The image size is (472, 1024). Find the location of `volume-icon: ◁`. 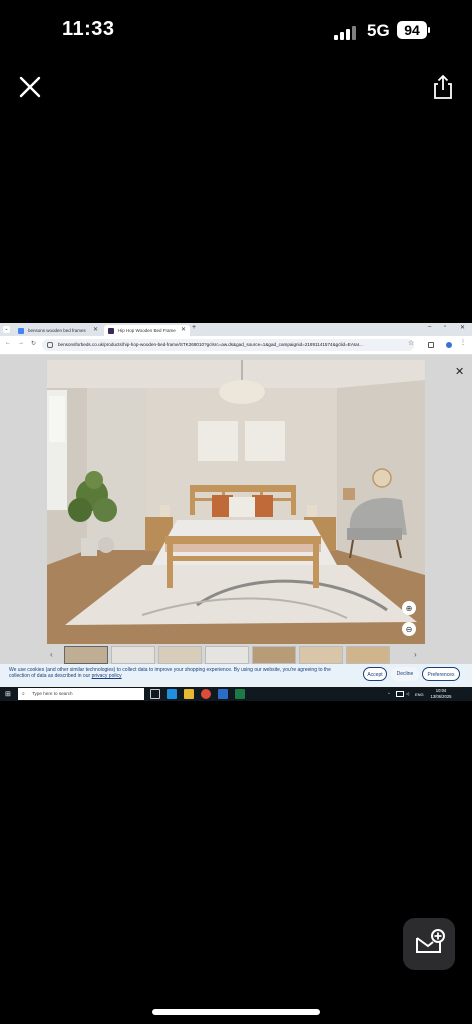

volume-icon: ◁ is located at coordinates (407, 693).